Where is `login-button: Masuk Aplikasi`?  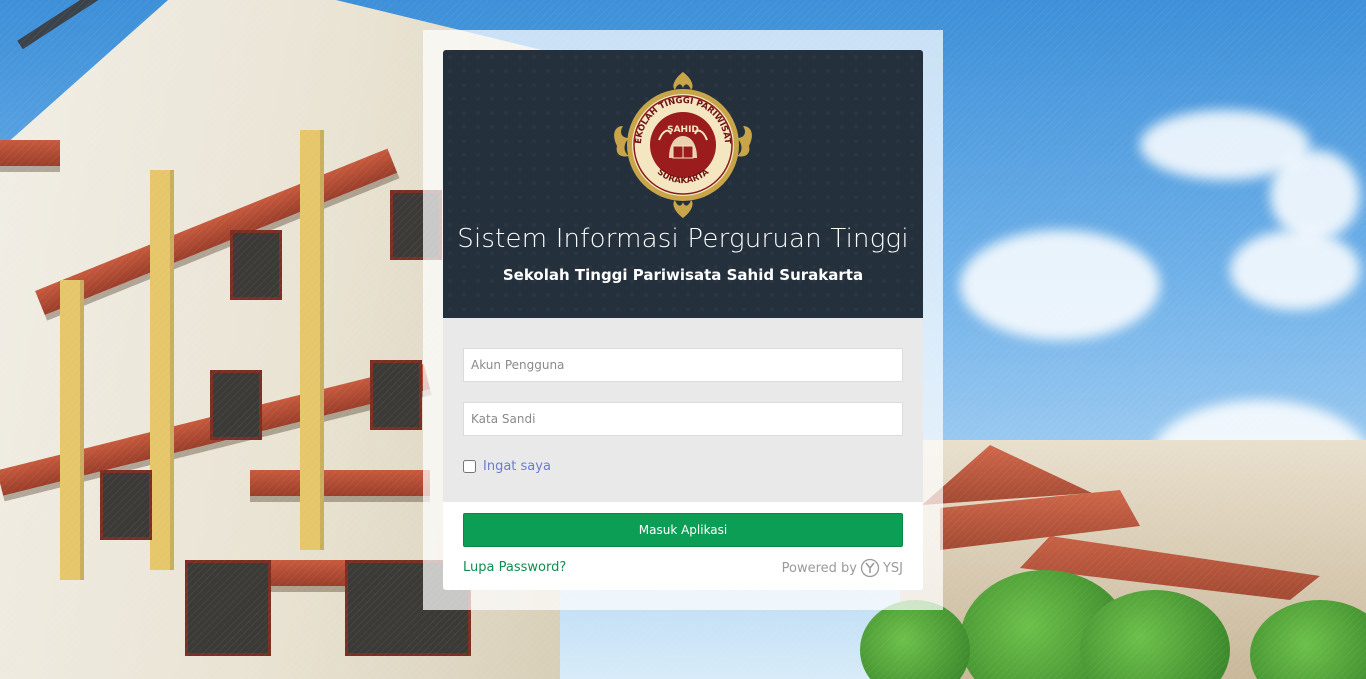
login-button: Masuk Aplikasi is located at coordinates (683, 530).